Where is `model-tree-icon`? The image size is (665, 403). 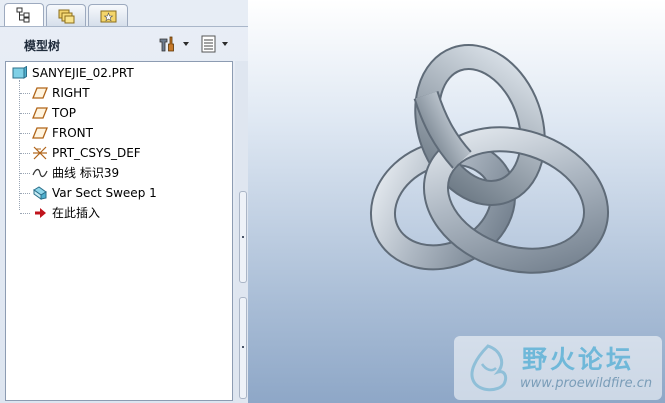 model-tree-icon is located at coordinates (23, 15).